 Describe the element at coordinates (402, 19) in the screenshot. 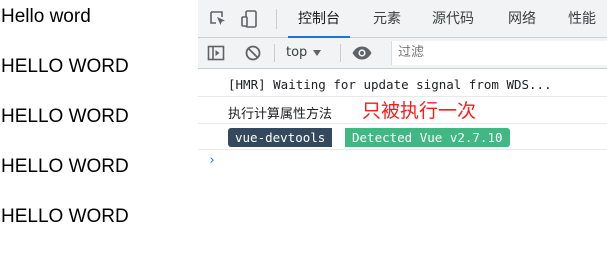

I see `devtools-tab-bar: 控制台 元素 源代码 网络 性能` at that location.